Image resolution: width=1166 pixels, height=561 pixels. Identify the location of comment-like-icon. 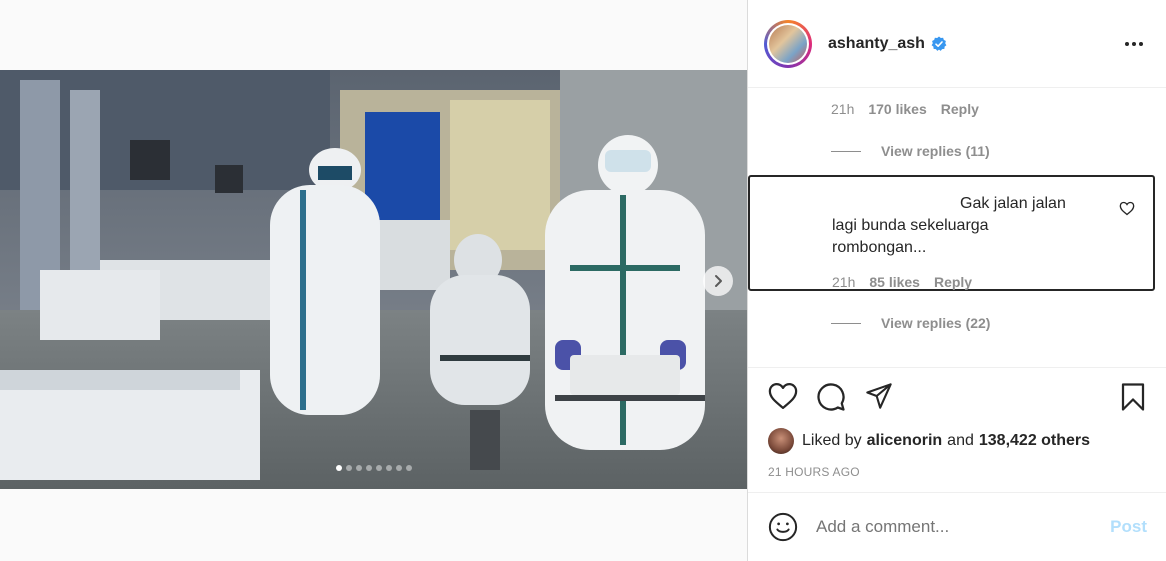
(1127, 208).